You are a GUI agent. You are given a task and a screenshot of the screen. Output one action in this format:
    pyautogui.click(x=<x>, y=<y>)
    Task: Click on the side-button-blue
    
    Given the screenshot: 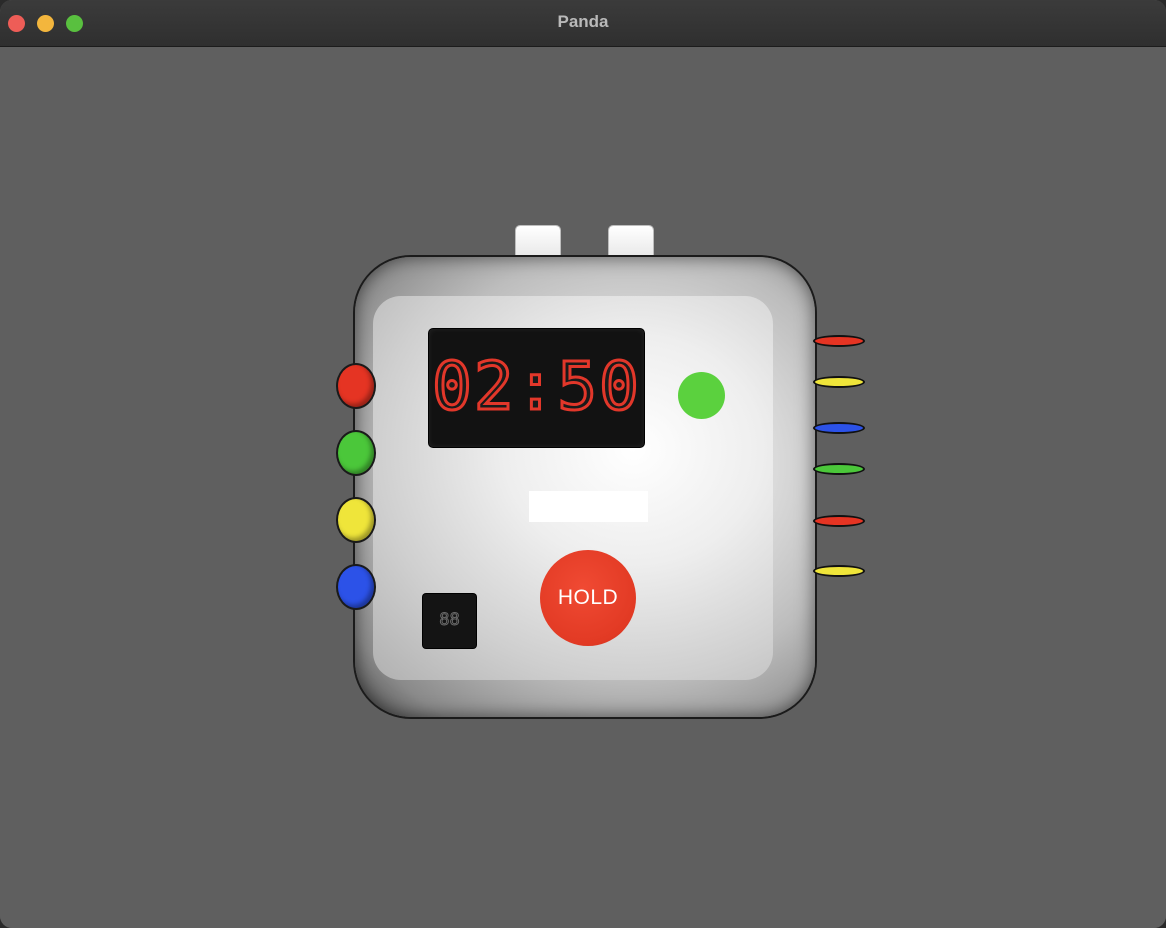 What is the action you would take?
    pyautogui.click(x=356, y=587)
    